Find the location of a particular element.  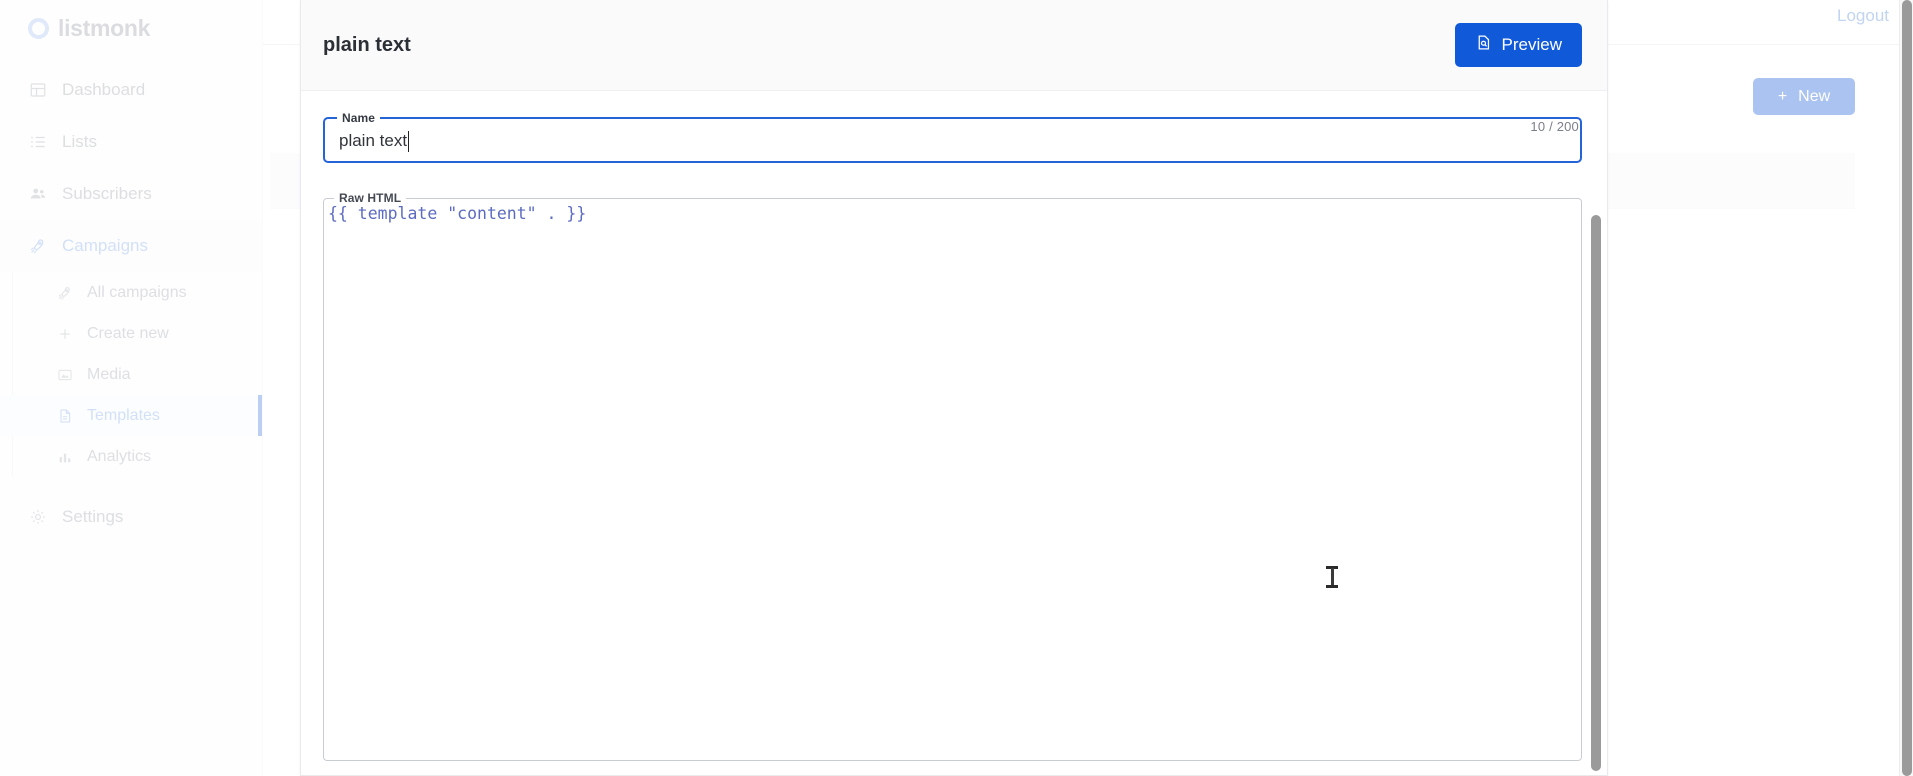

circle-ring-icon is located at coordinates (38, 28).